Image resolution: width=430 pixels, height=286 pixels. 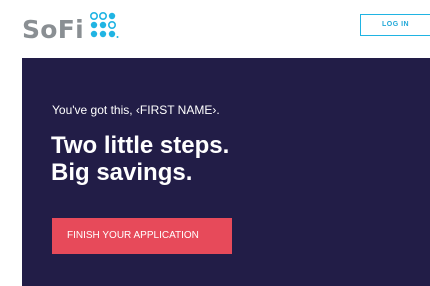 What do you see at coordinates (395, 25) in the screenshot?
I see `login-button: LOG IN` at bounding box center [395, 25].